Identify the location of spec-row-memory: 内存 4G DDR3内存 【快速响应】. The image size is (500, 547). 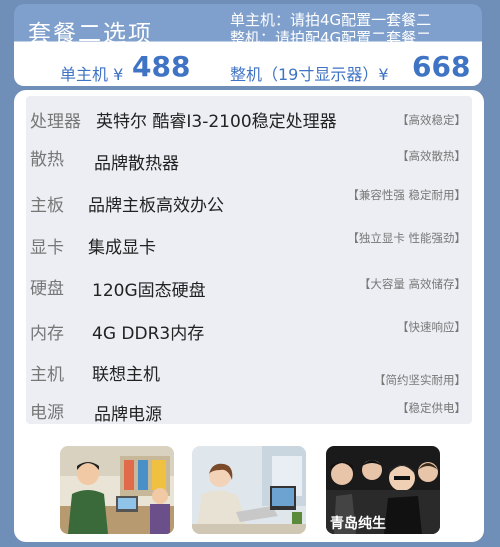
(249, 329).